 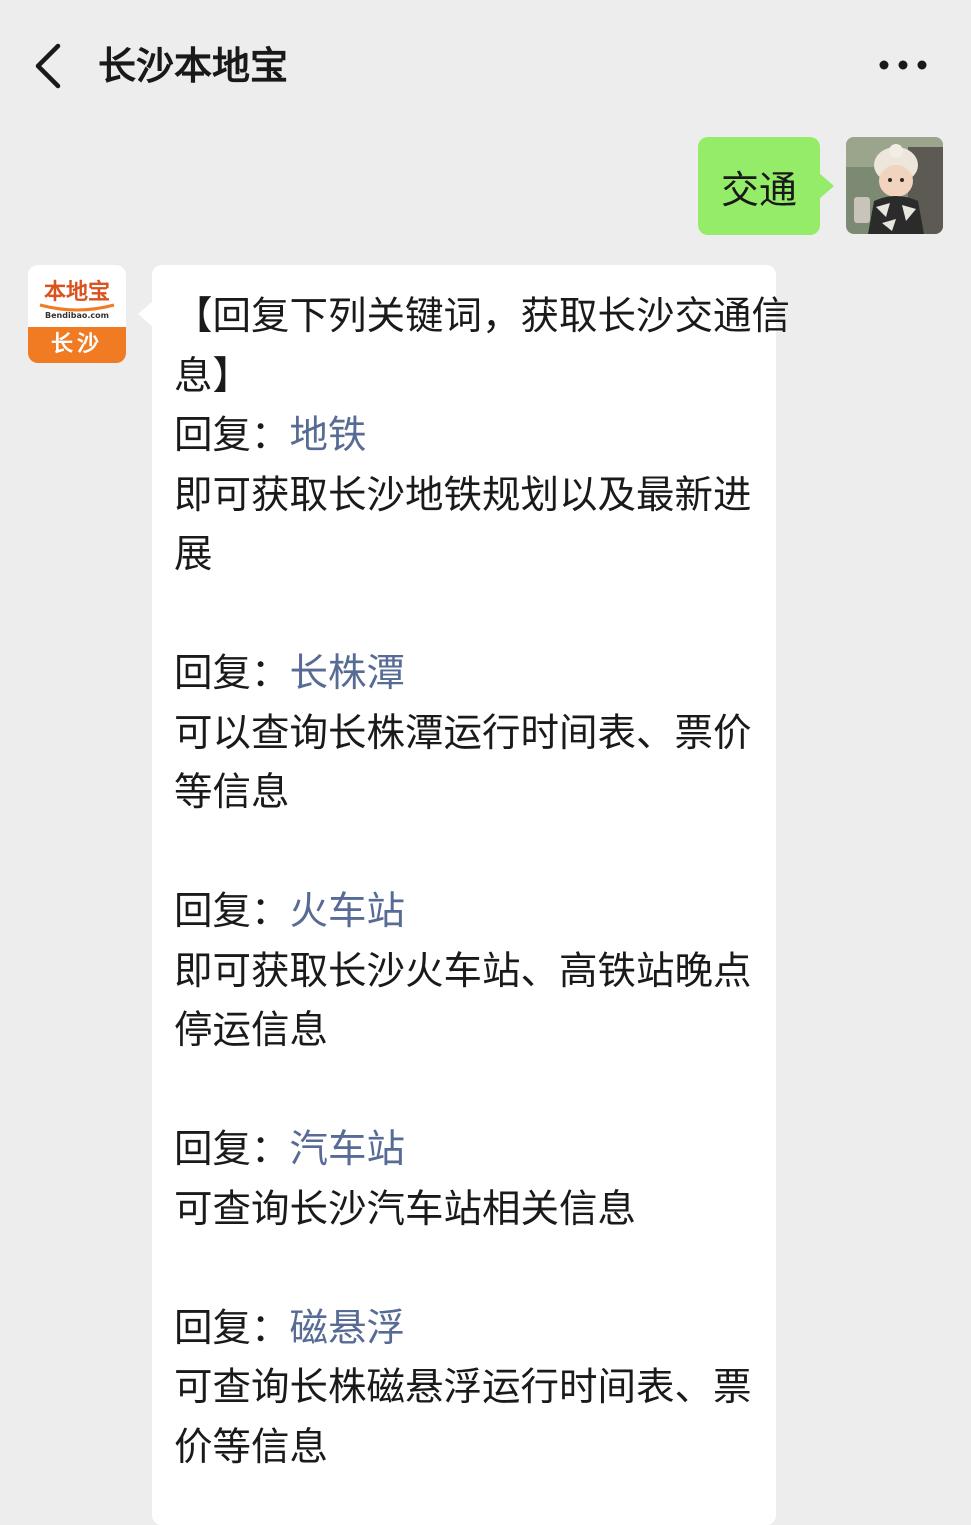 What do you see at coordinates (348, 1328) in the screenshot?
I see `keyword-link-maglev: 磁悬浮` at bounding box center [348, 1328].